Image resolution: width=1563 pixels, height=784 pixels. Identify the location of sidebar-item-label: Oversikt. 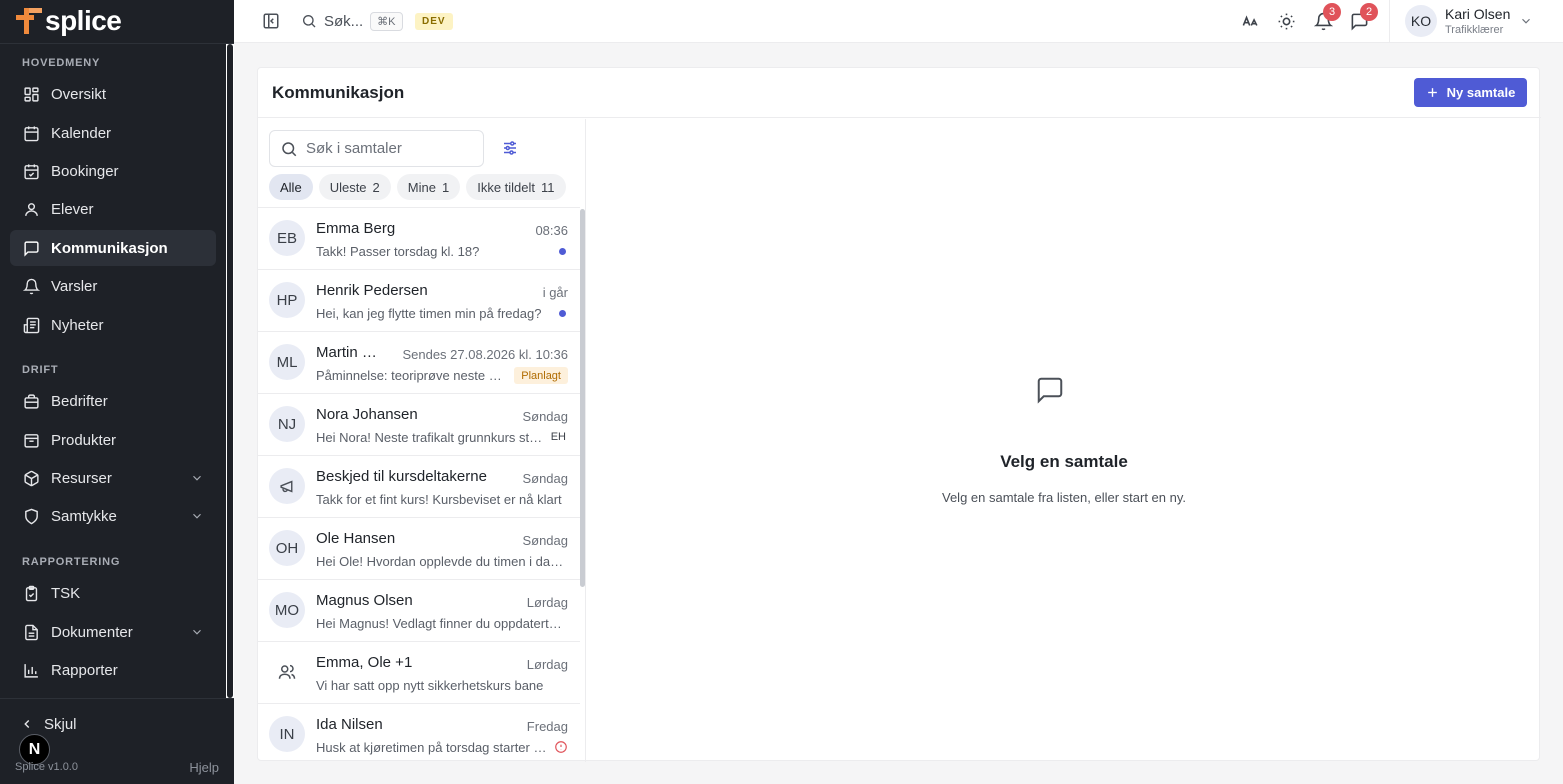
(79, 94).